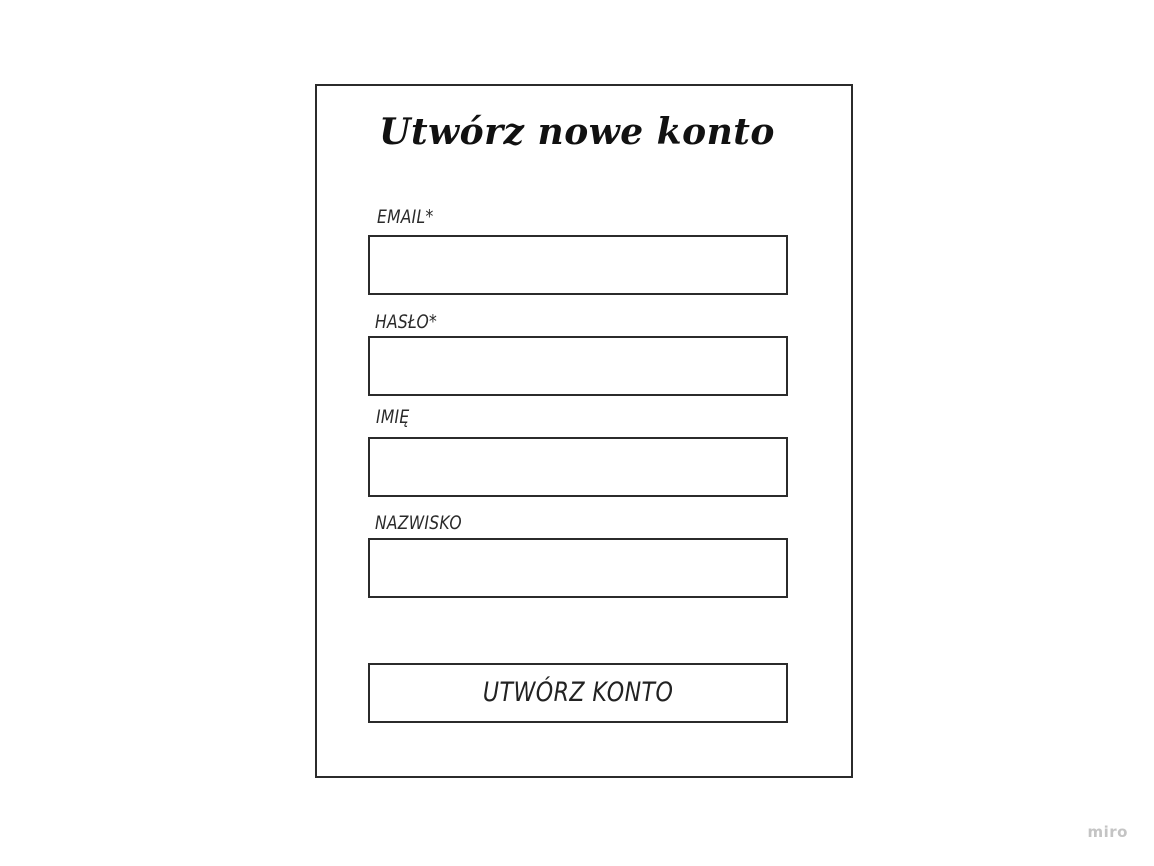 This screenshot has width=1154, height=866. Describe the element at coordinates (578, 467) in the screenshot. I see `first-name-field` at that location.